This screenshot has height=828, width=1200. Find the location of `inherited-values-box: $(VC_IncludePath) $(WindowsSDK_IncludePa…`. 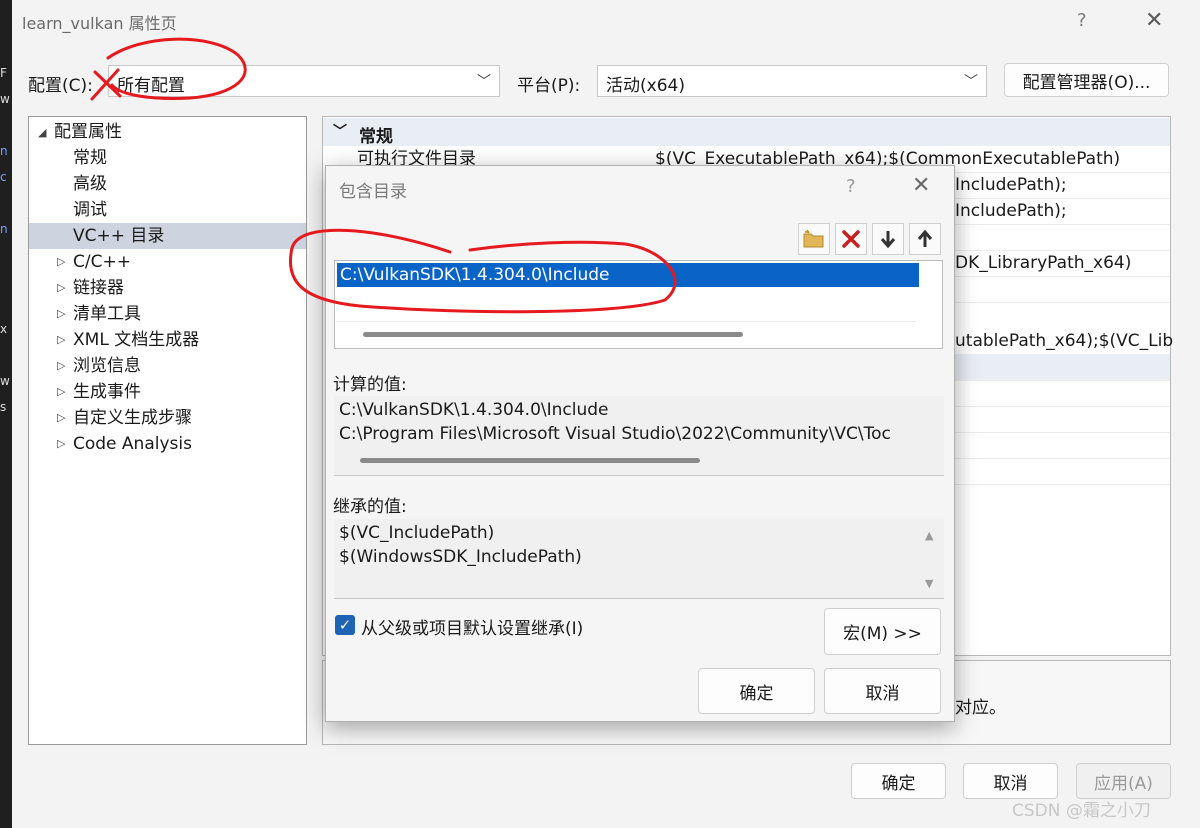

inherited-values-box: $(VC_IncludePath) $(WindowsSDK_IncludePa… is located at coordinates (639, 559).